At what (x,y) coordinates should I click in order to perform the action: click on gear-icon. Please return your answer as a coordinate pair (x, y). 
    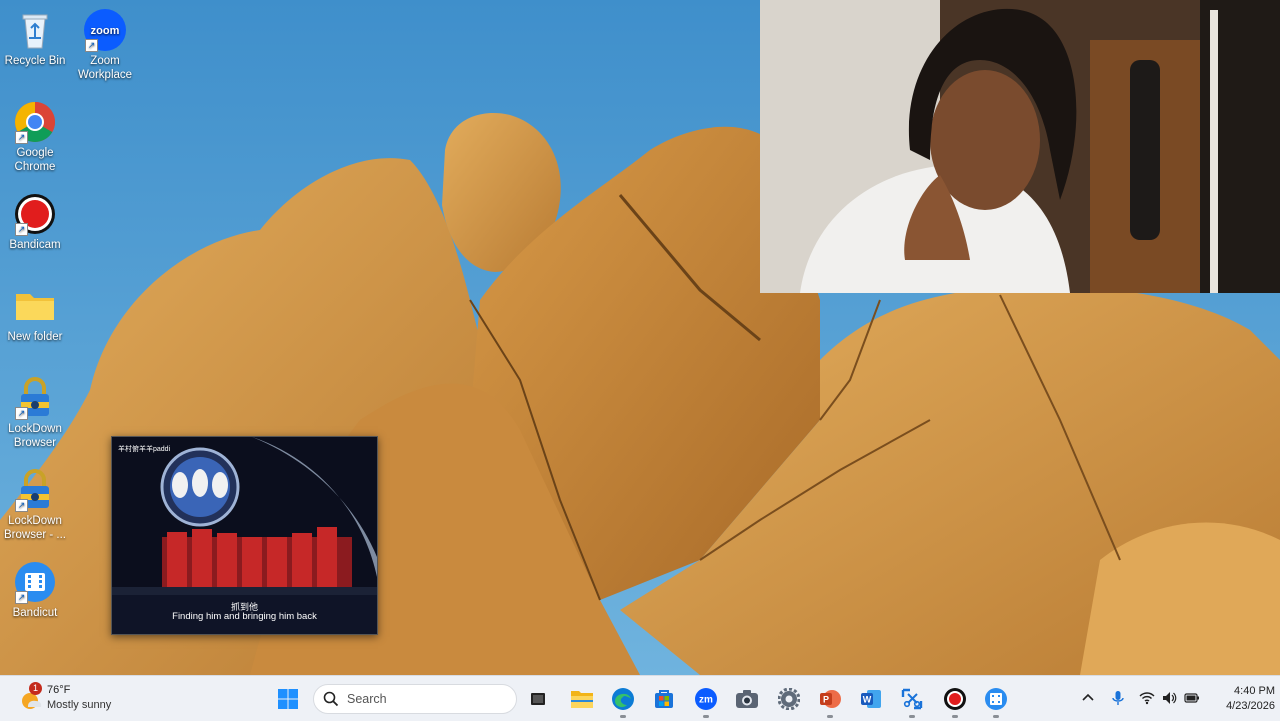
    Looking at the image, I should click on (789, 699).